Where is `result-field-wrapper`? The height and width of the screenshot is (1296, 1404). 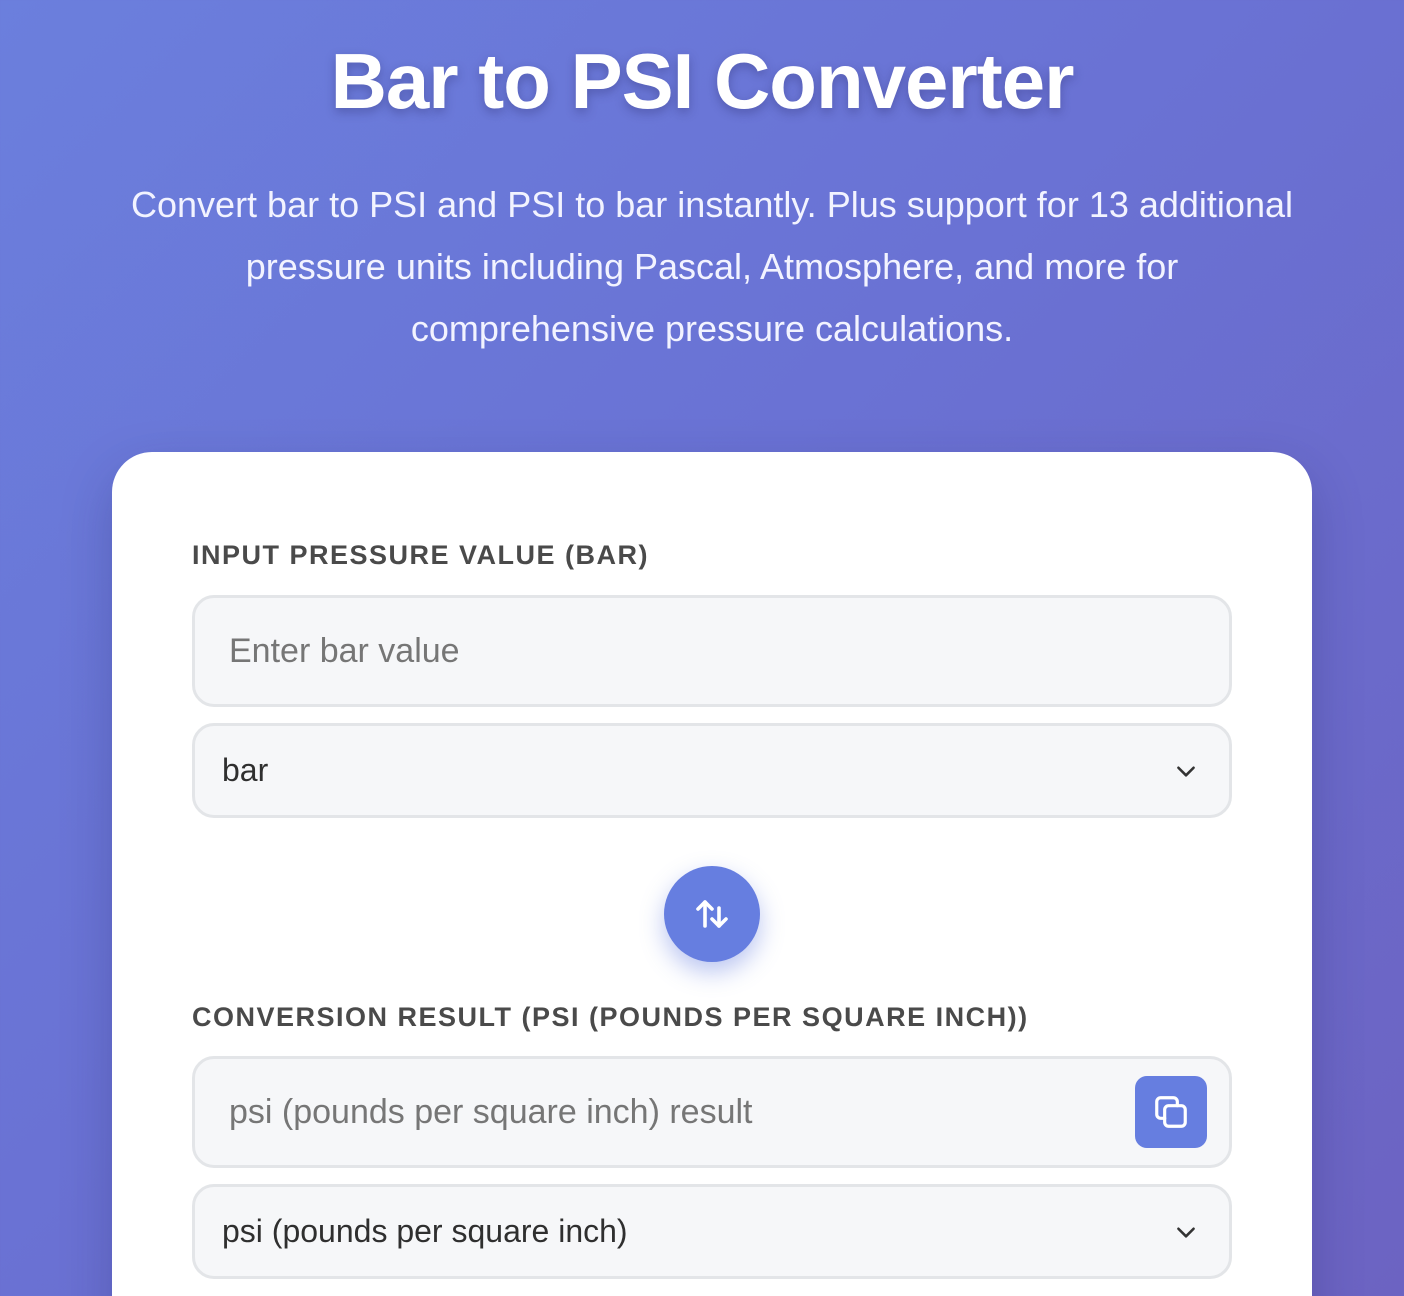 result-field-wrapper is located at coordinates (712, 1112).